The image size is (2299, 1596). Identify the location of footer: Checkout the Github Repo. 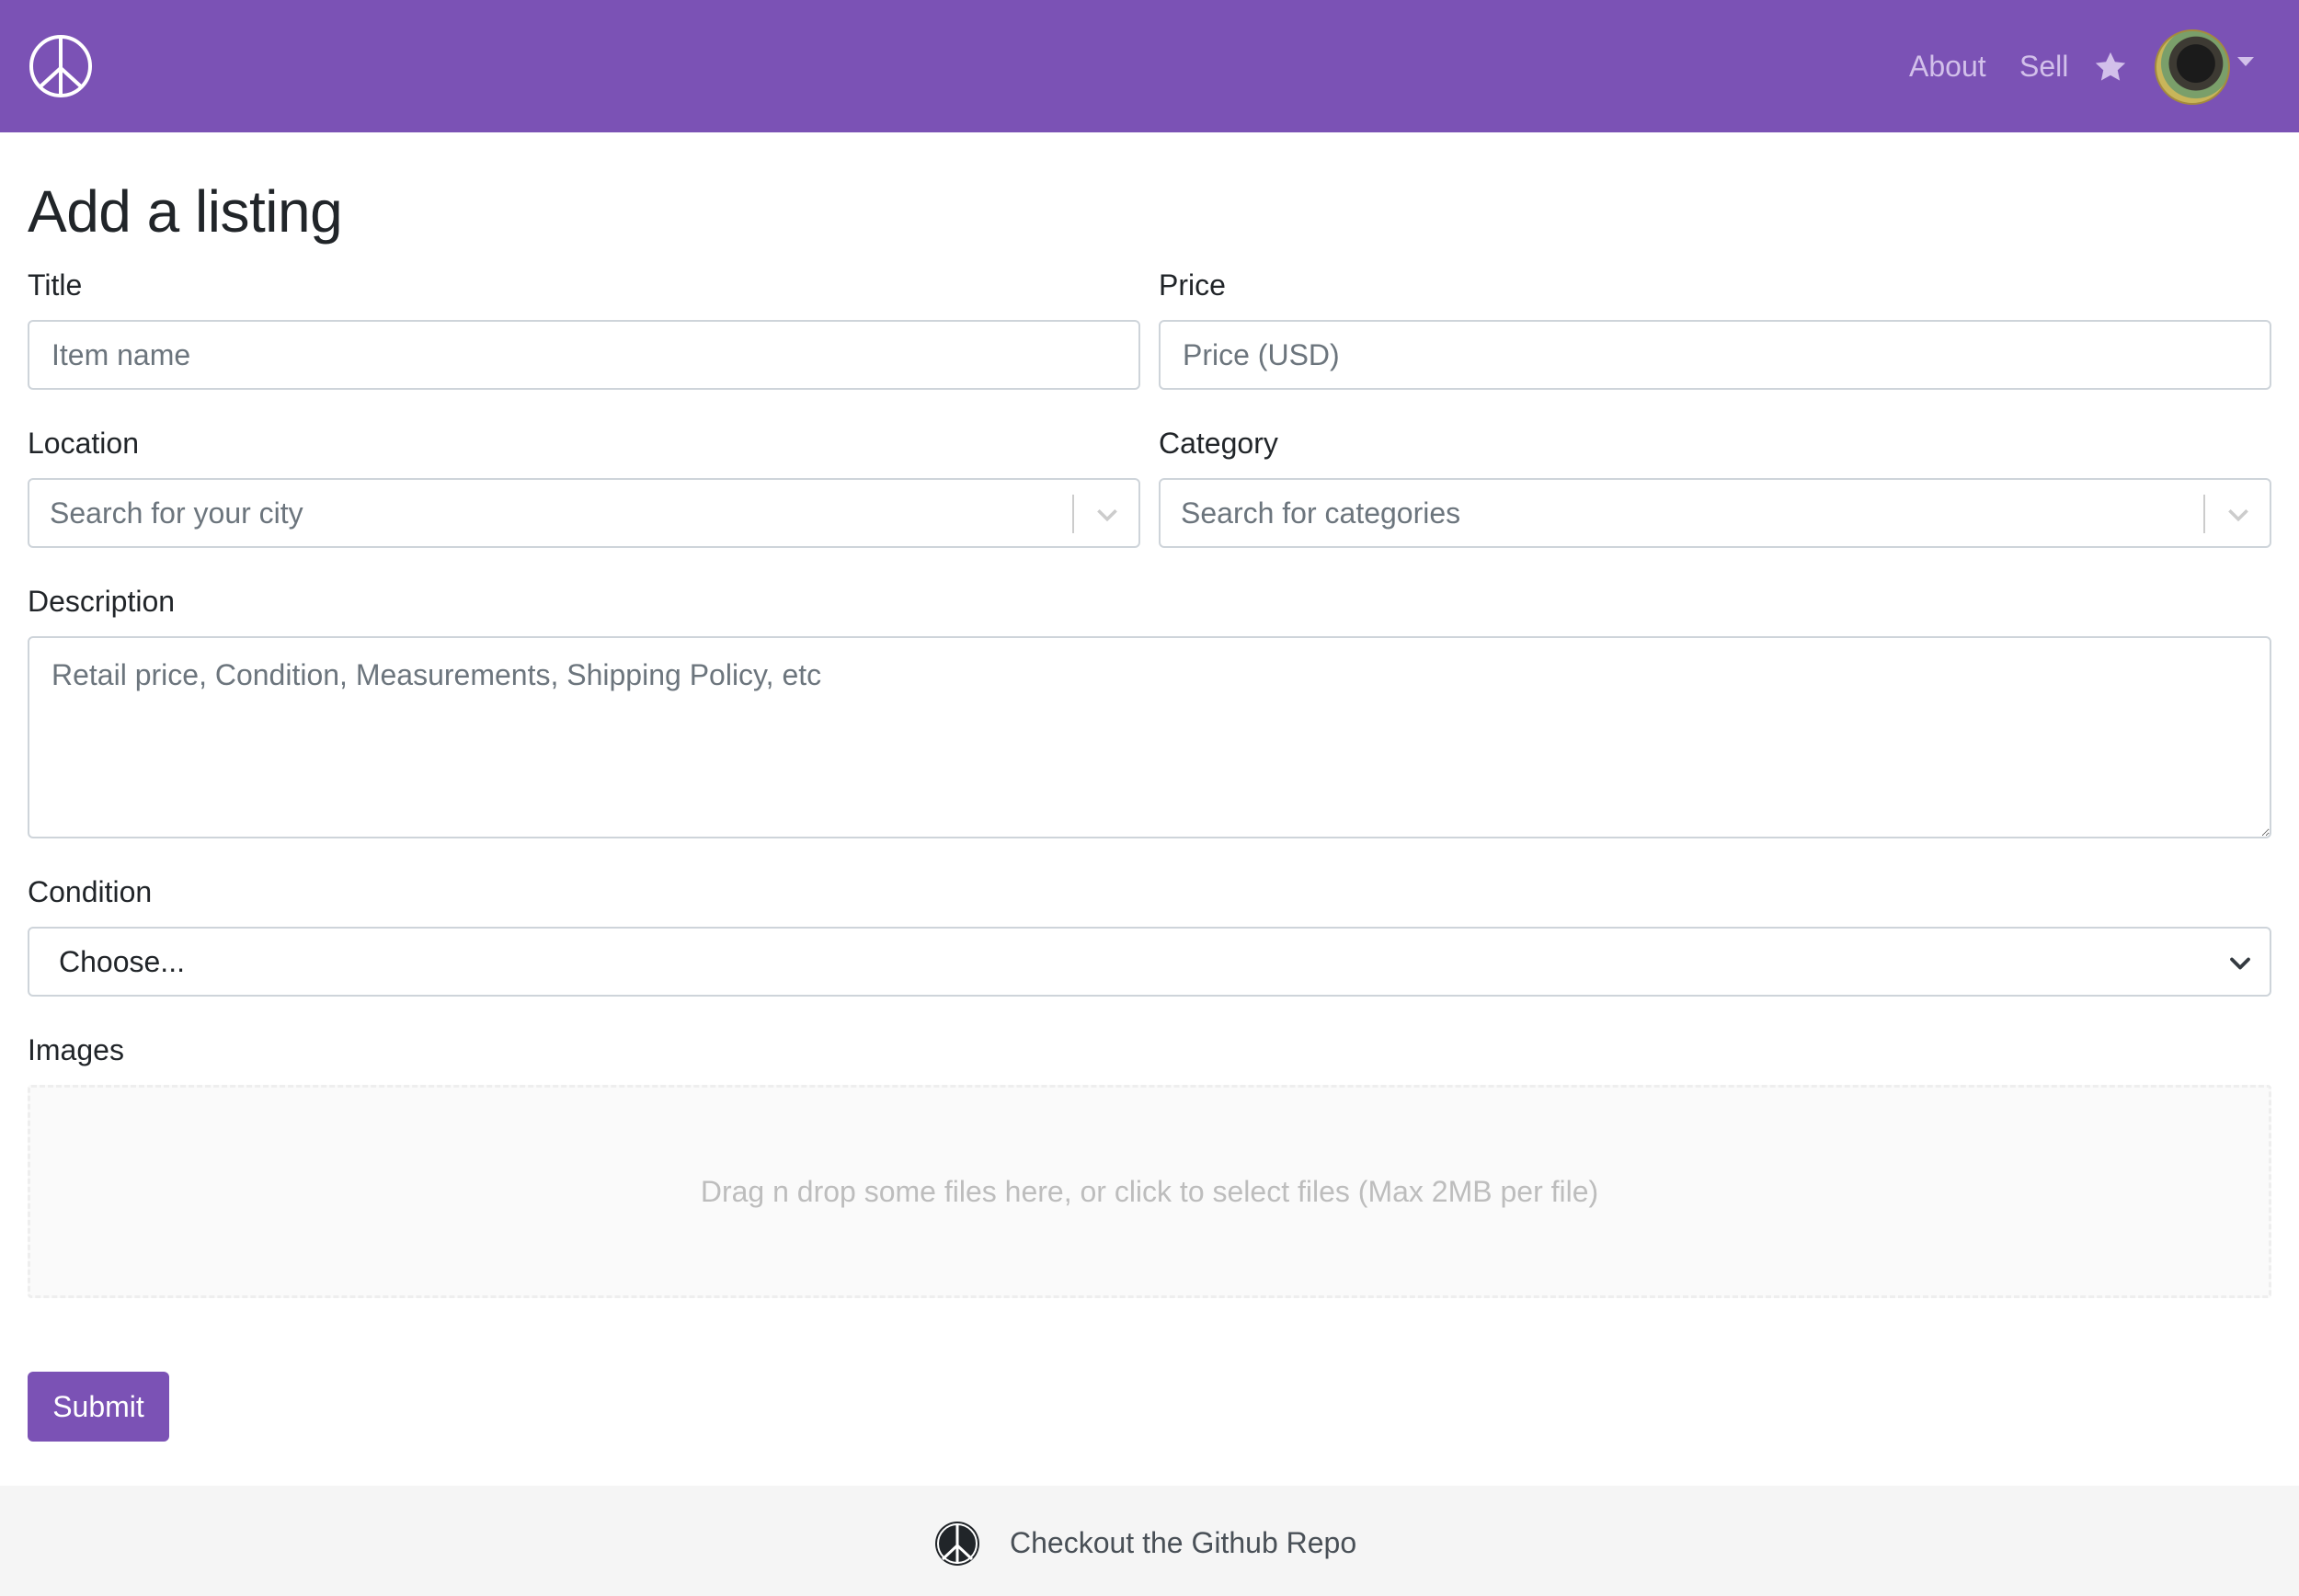
(1149, 1541).